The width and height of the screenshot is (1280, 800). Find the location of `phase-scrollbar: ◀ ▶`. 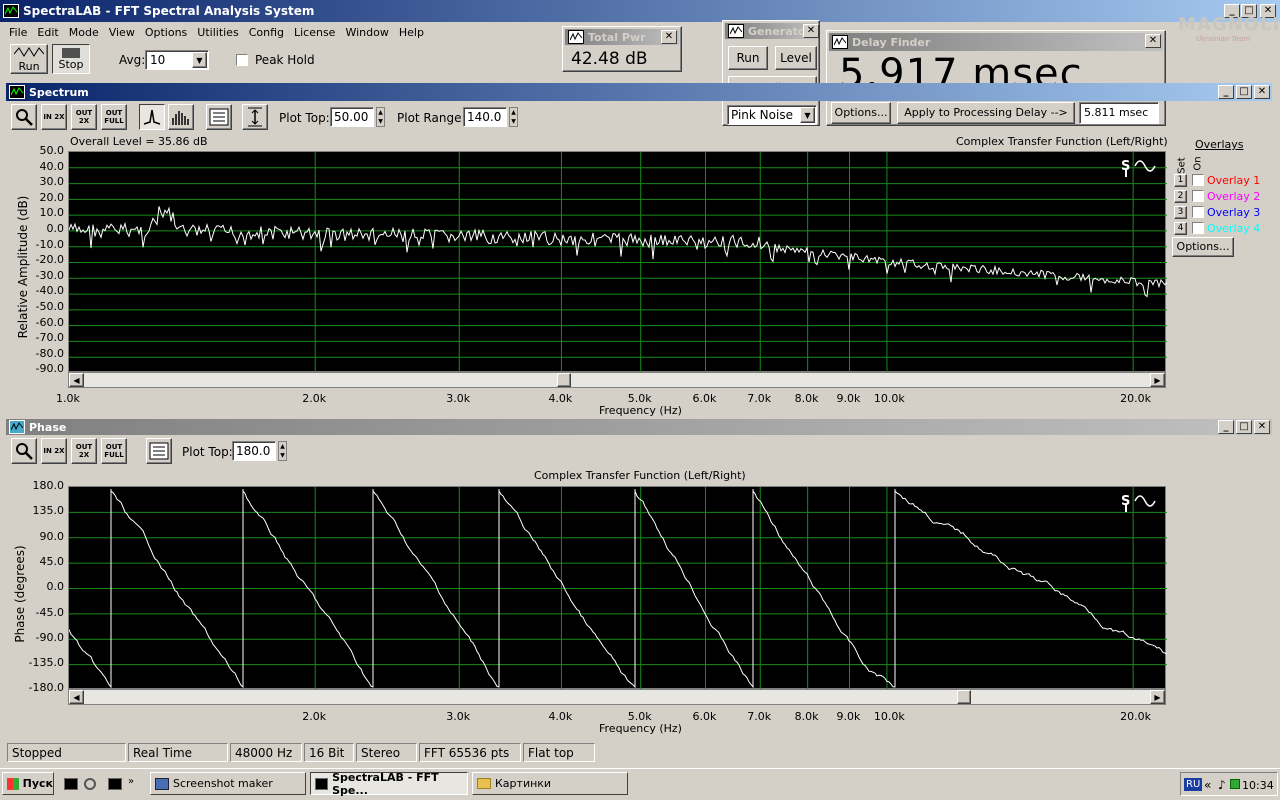

phase-scrollbar: ◀ ▶ is located at coordinates (617, 697).